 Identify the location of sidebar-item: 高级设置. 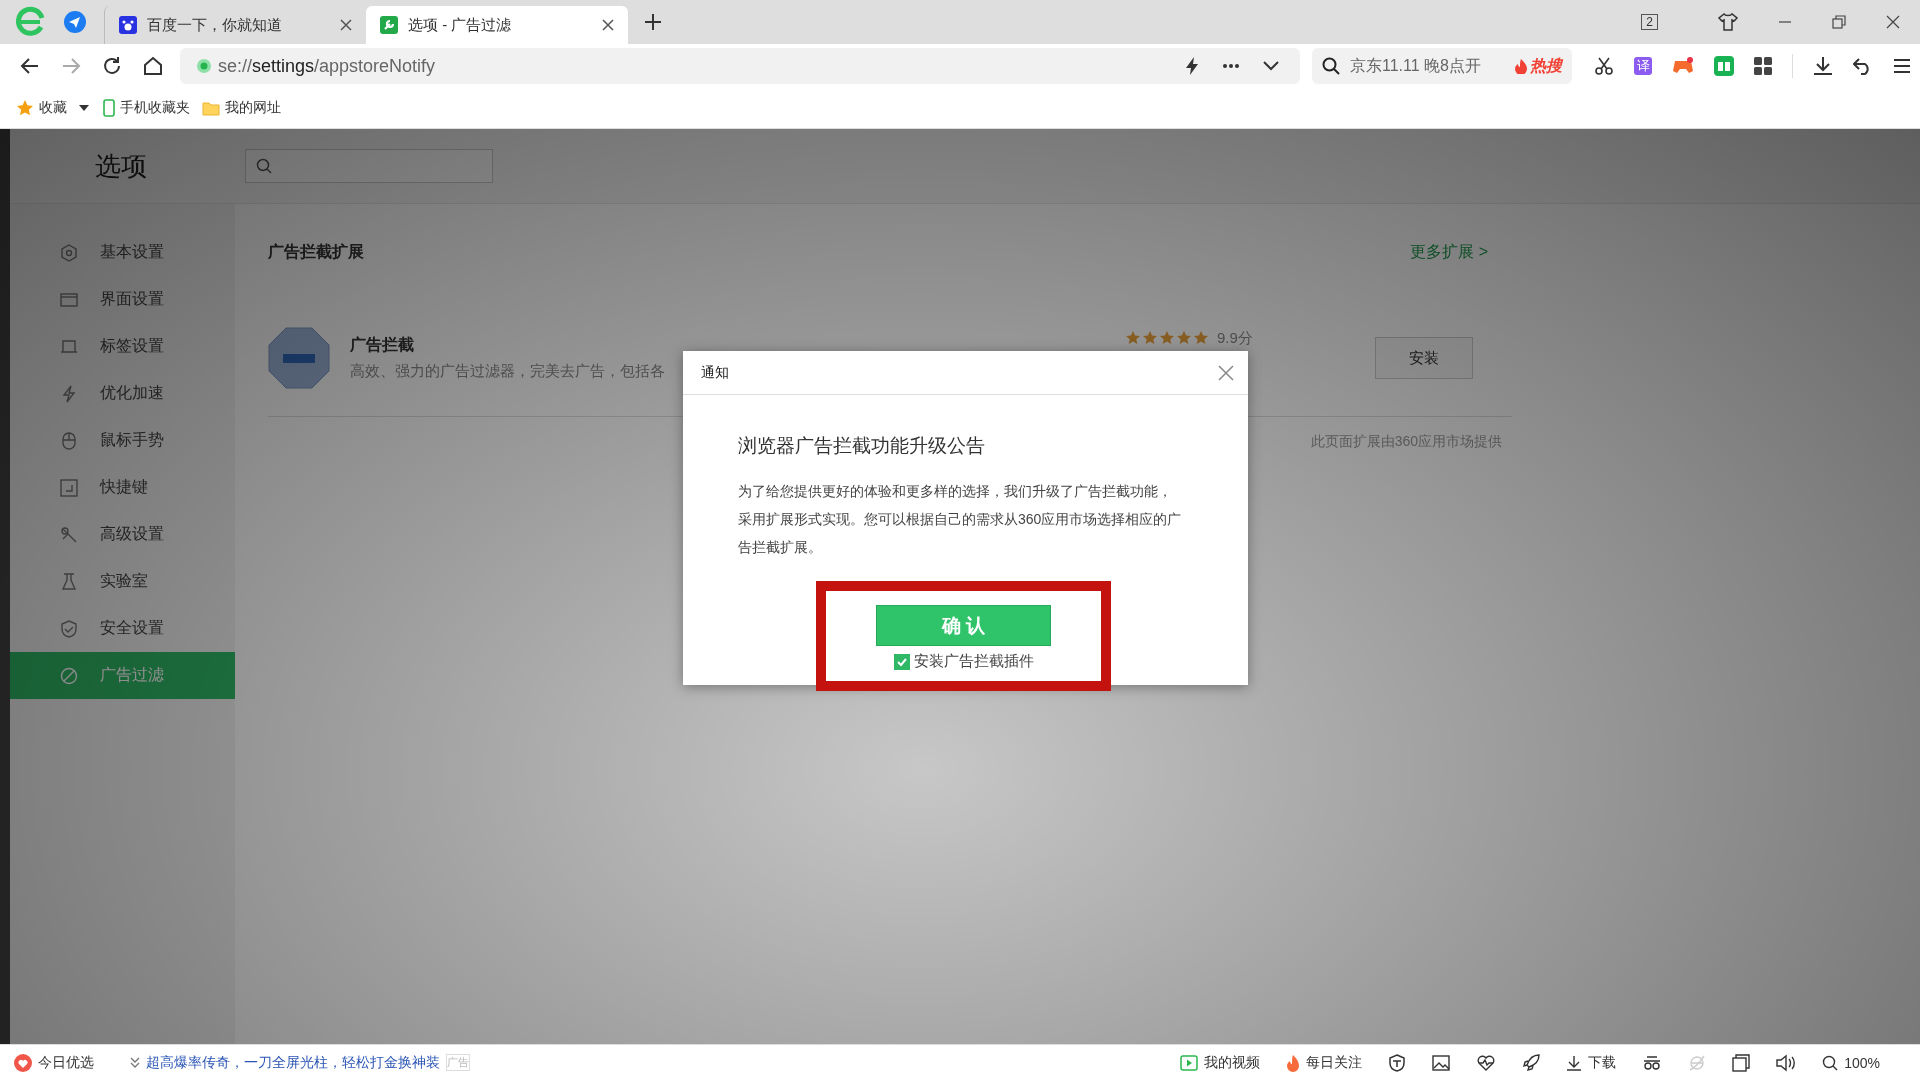
(122, 534).